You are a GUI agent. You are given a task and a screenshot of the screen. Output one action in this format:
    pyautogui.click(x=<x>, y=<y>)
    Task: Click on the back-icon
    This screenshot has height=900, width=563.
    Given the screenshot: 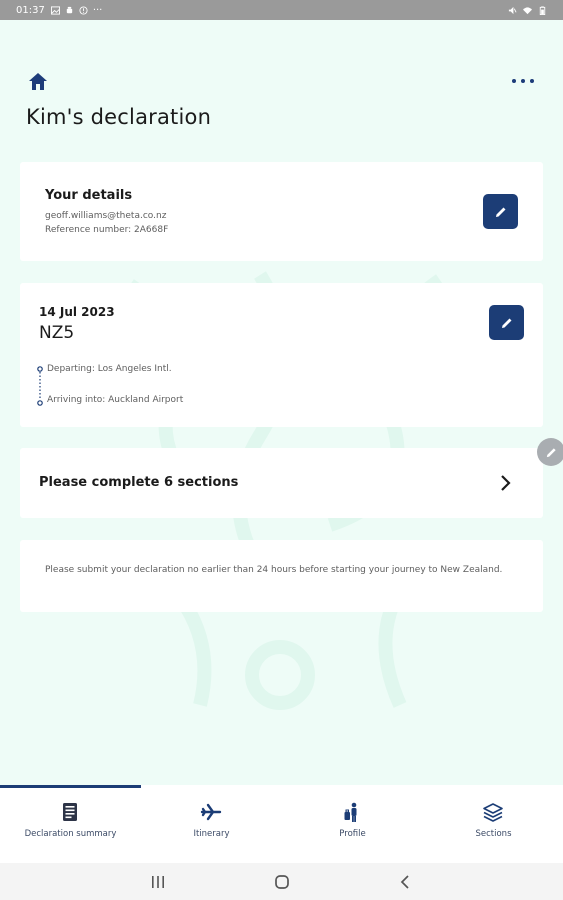 What is the action you would take?
    pyautogui.click(x=406, y=882)
    